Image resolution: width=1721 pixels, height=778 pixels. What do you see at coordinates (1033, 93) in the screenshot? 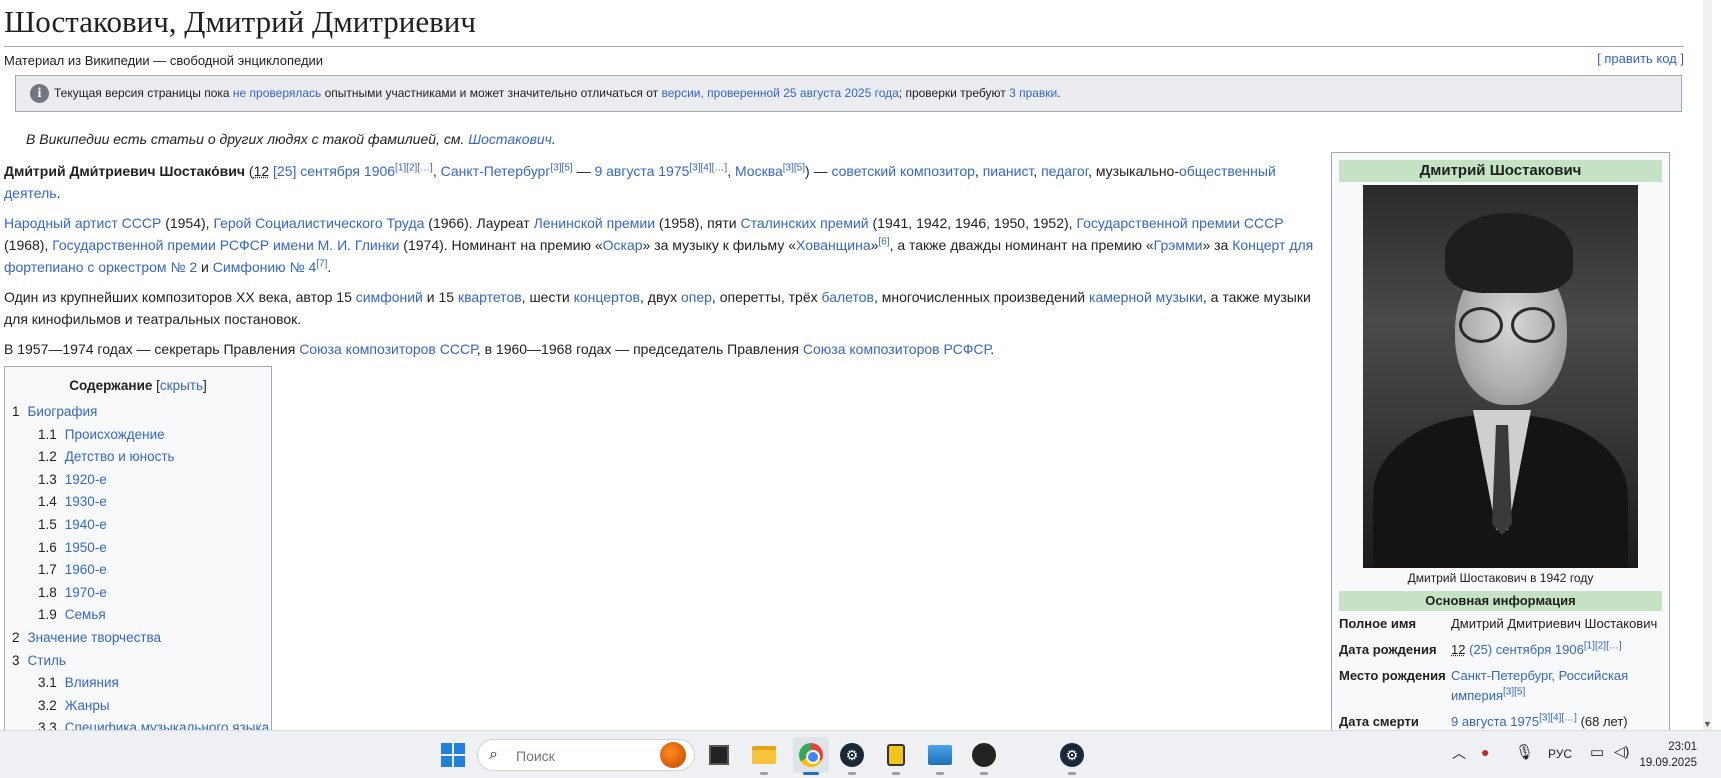
I see `notice-link-edits: 3 правки` at bounding box center [1033, 93].